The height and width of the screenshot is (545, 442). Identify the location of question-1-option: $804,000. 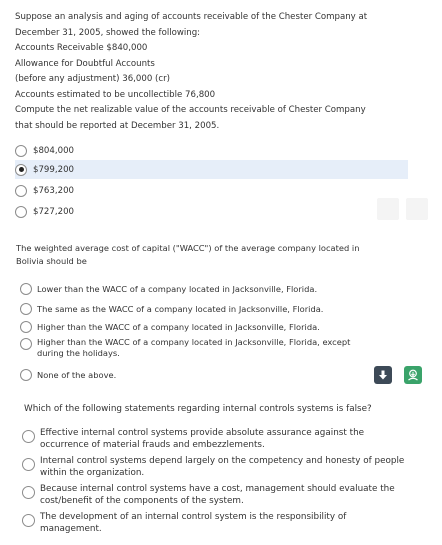
(44, 151).